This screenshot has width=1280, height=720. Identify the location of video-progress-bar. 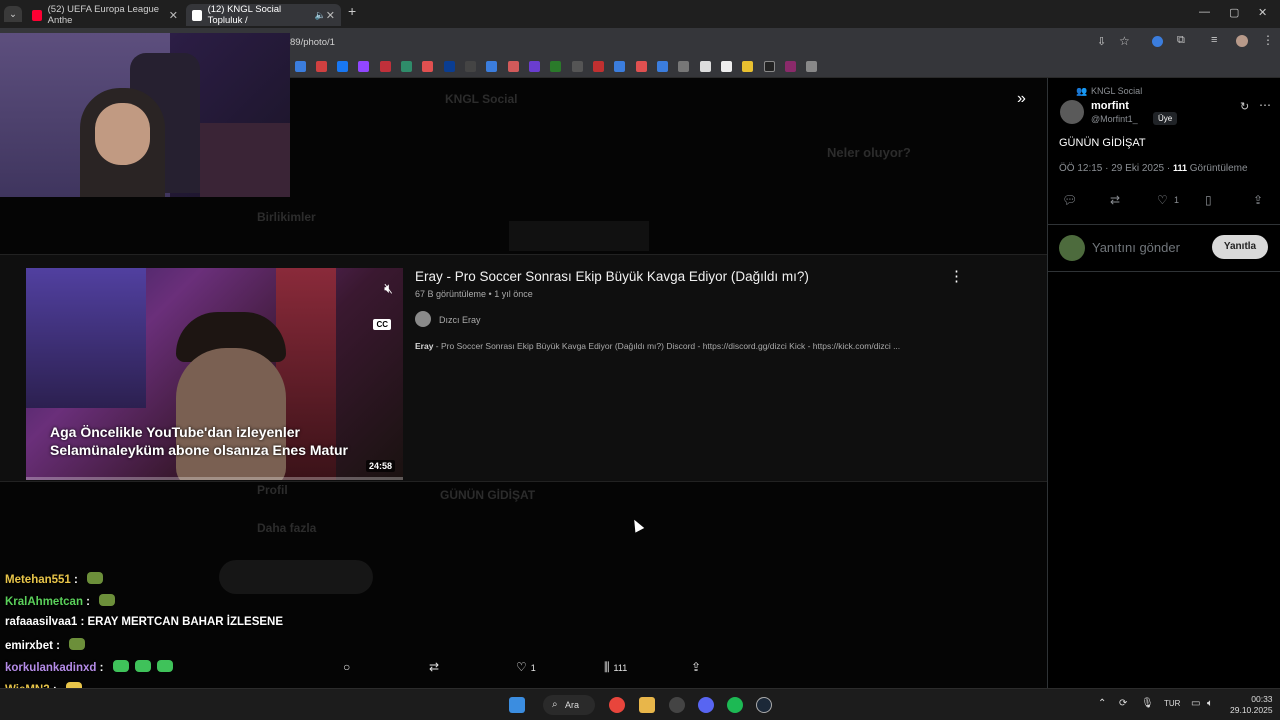
(214, 478).